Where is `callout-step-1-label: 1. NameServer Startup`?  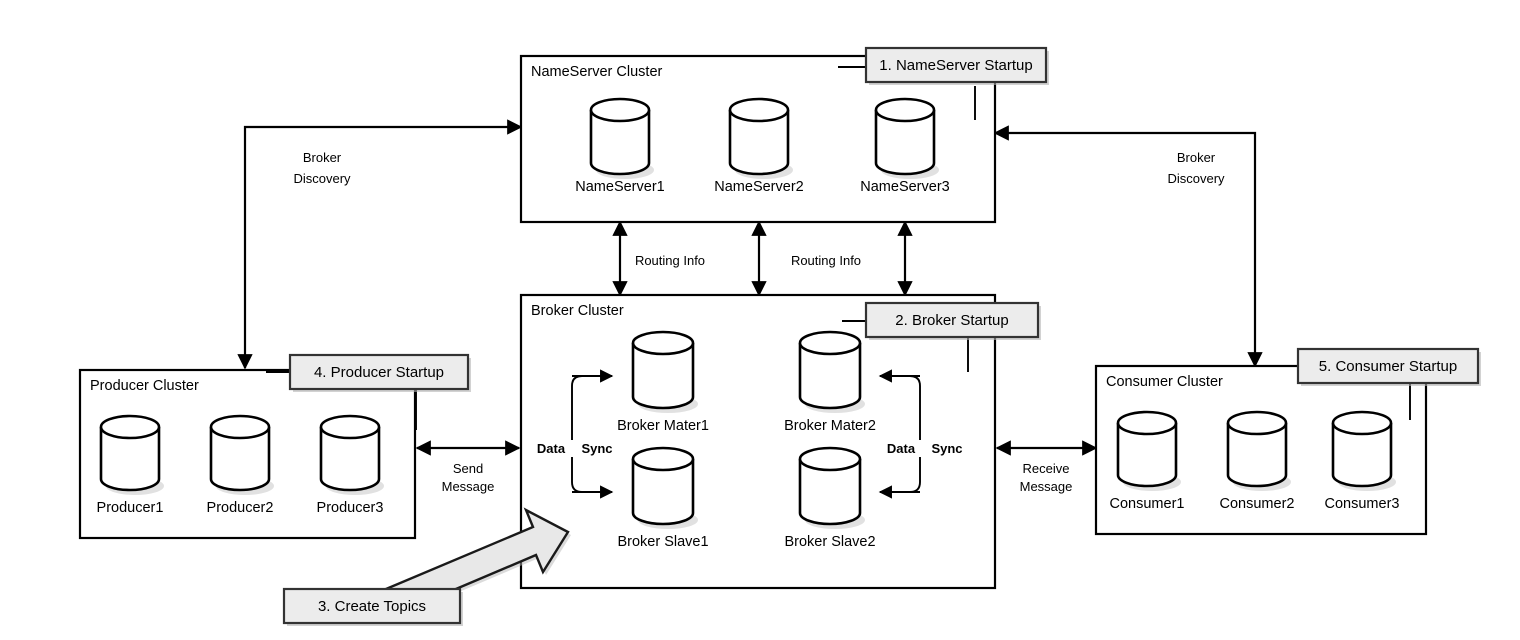 callout-step-1-label: 1. NameServer Startup is located at coordinates (955, 65).